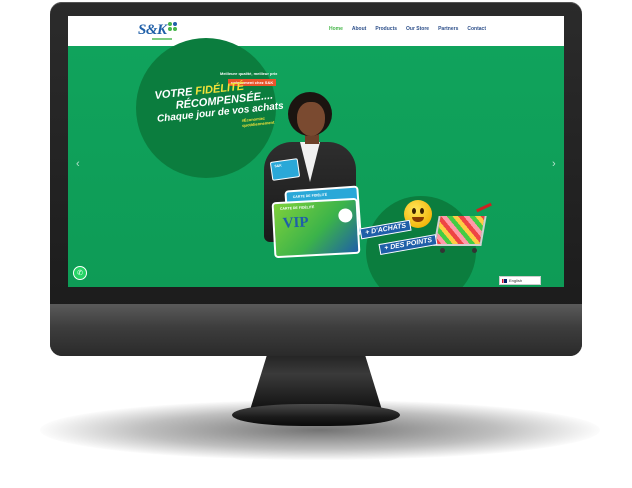 The image size is (632, 488). Describe the element at coordinates (249, 73) in the screenshot. I see `promo-tagline: Meilleure qualité, meilleur prix` at that location.